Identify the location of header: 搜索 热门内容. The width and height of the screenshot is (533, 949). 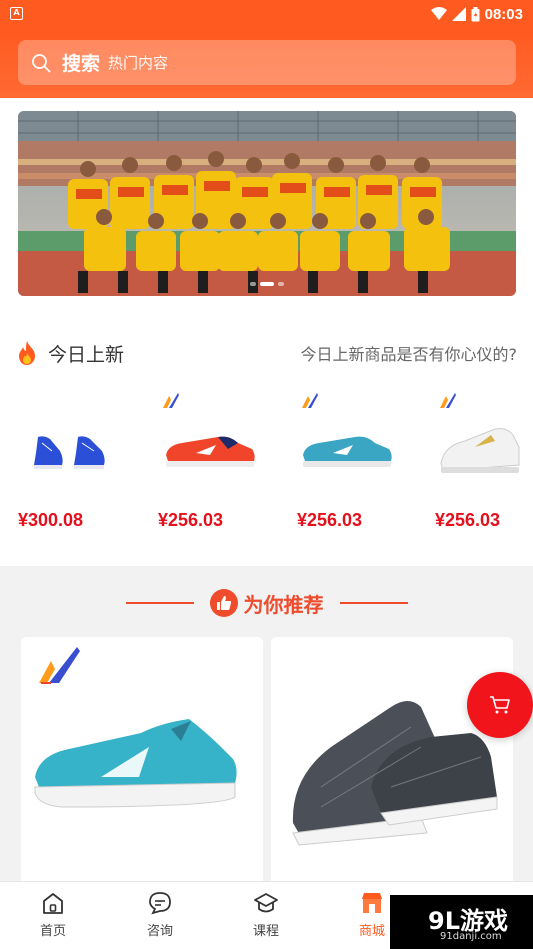
(266, 63).